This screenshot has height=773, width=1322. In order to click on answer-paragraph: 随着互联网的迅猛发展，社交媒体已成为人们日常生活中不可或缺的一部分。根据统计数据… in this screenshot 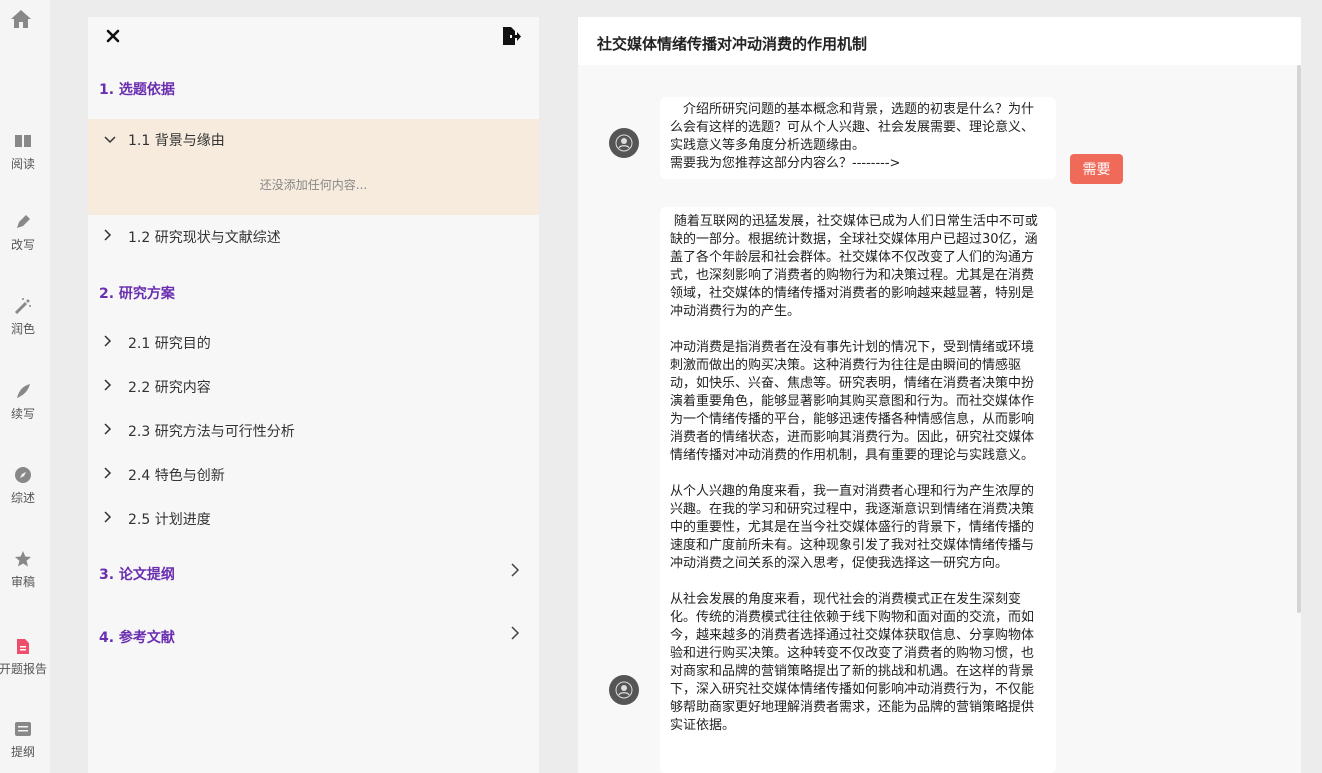, I will do `click(854, 266)`.